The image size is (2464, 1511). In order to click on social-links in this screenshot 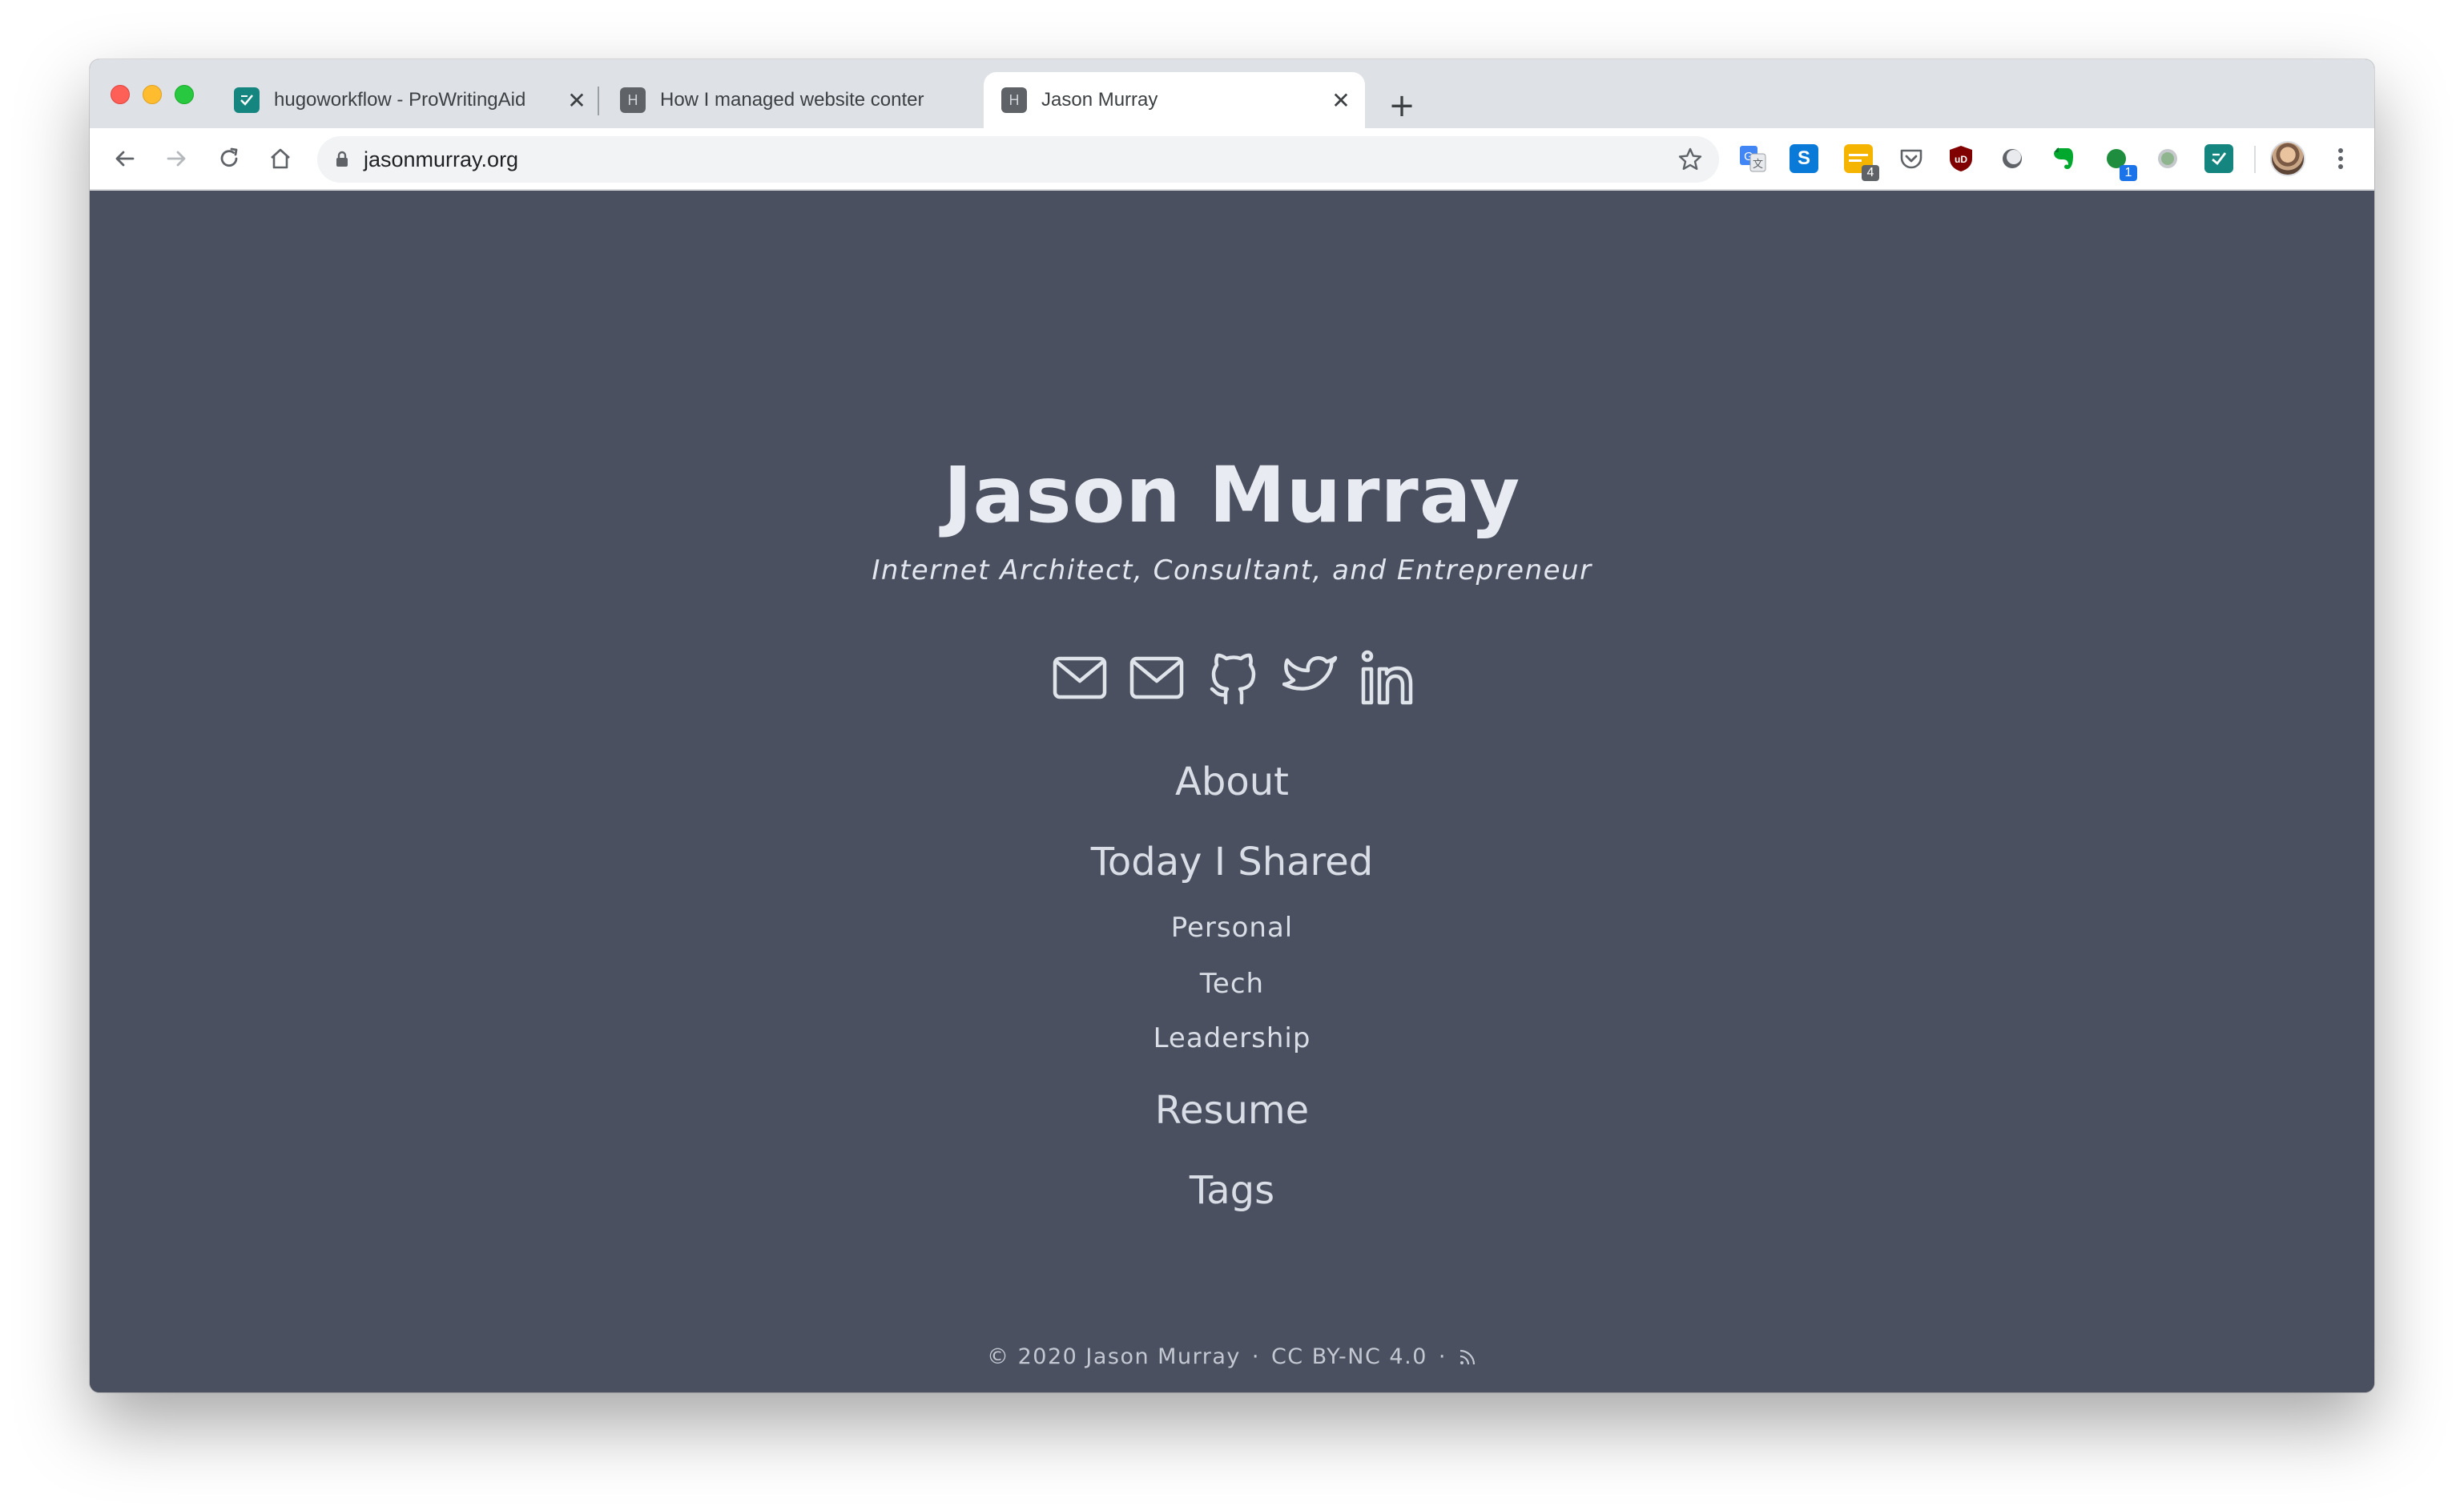, I will do `click(1233, 677)`.